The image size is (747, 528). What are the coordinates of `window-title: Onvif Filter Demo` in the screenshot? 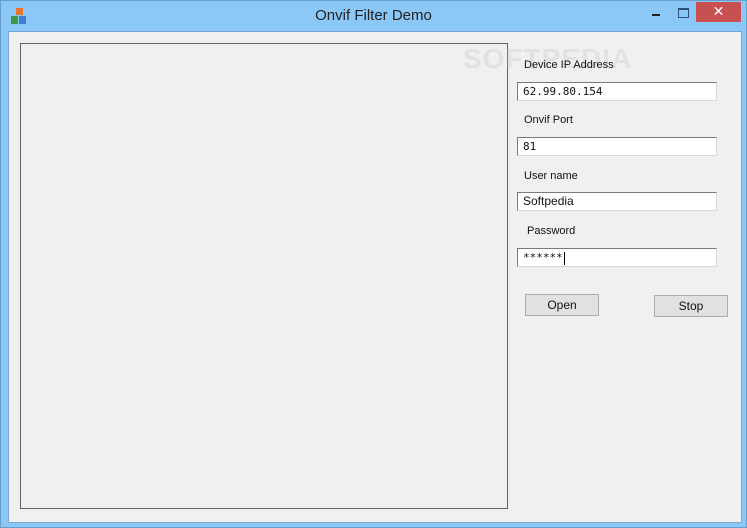 It's located at (373, 15).